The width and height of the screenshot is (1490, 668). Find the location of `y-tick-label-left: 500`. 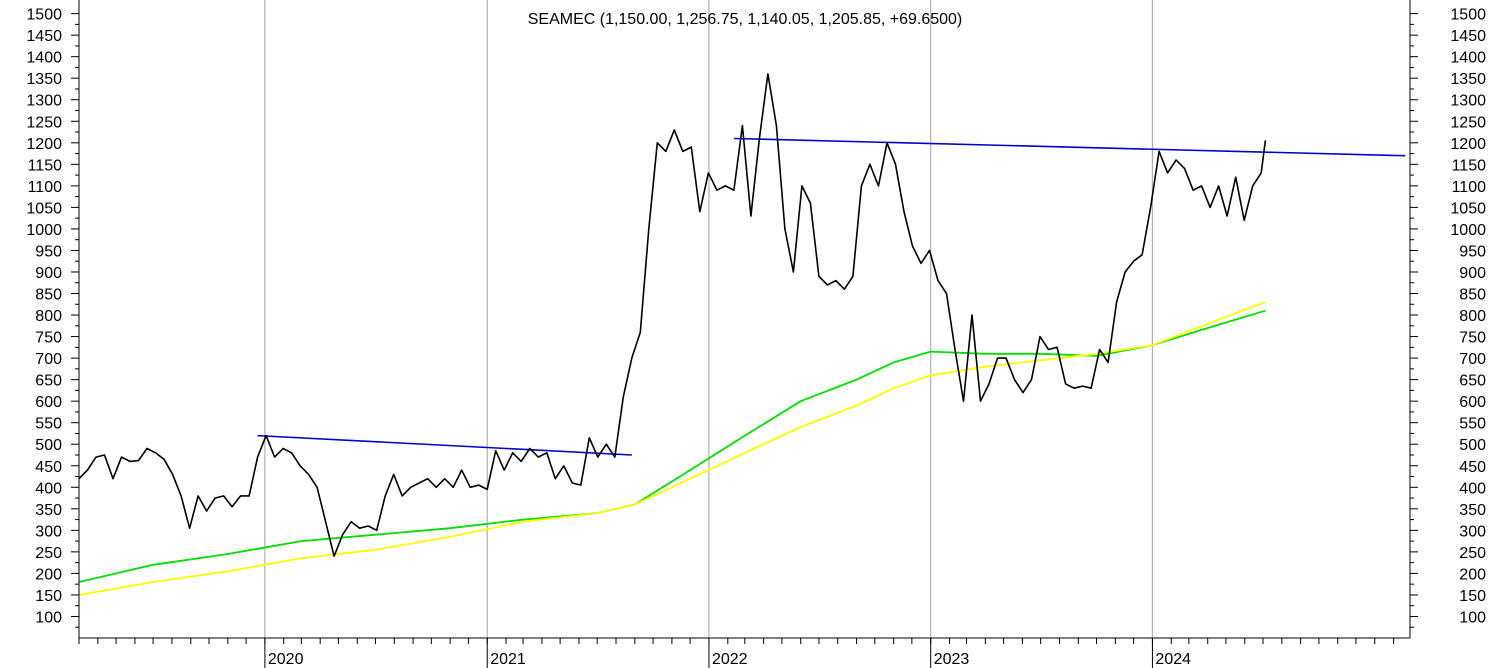

y-tick-label-left: 500 is located at coordinates (48, 445).